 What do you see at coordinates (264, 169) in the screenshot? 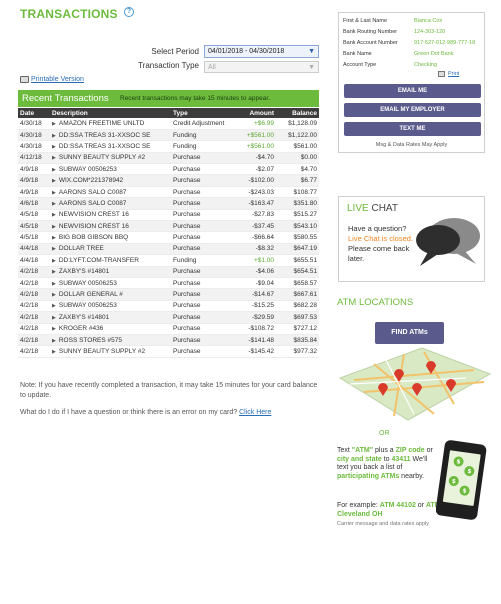
I see `cell-amount-text: -$2.07` at bounding box center [264, 169].